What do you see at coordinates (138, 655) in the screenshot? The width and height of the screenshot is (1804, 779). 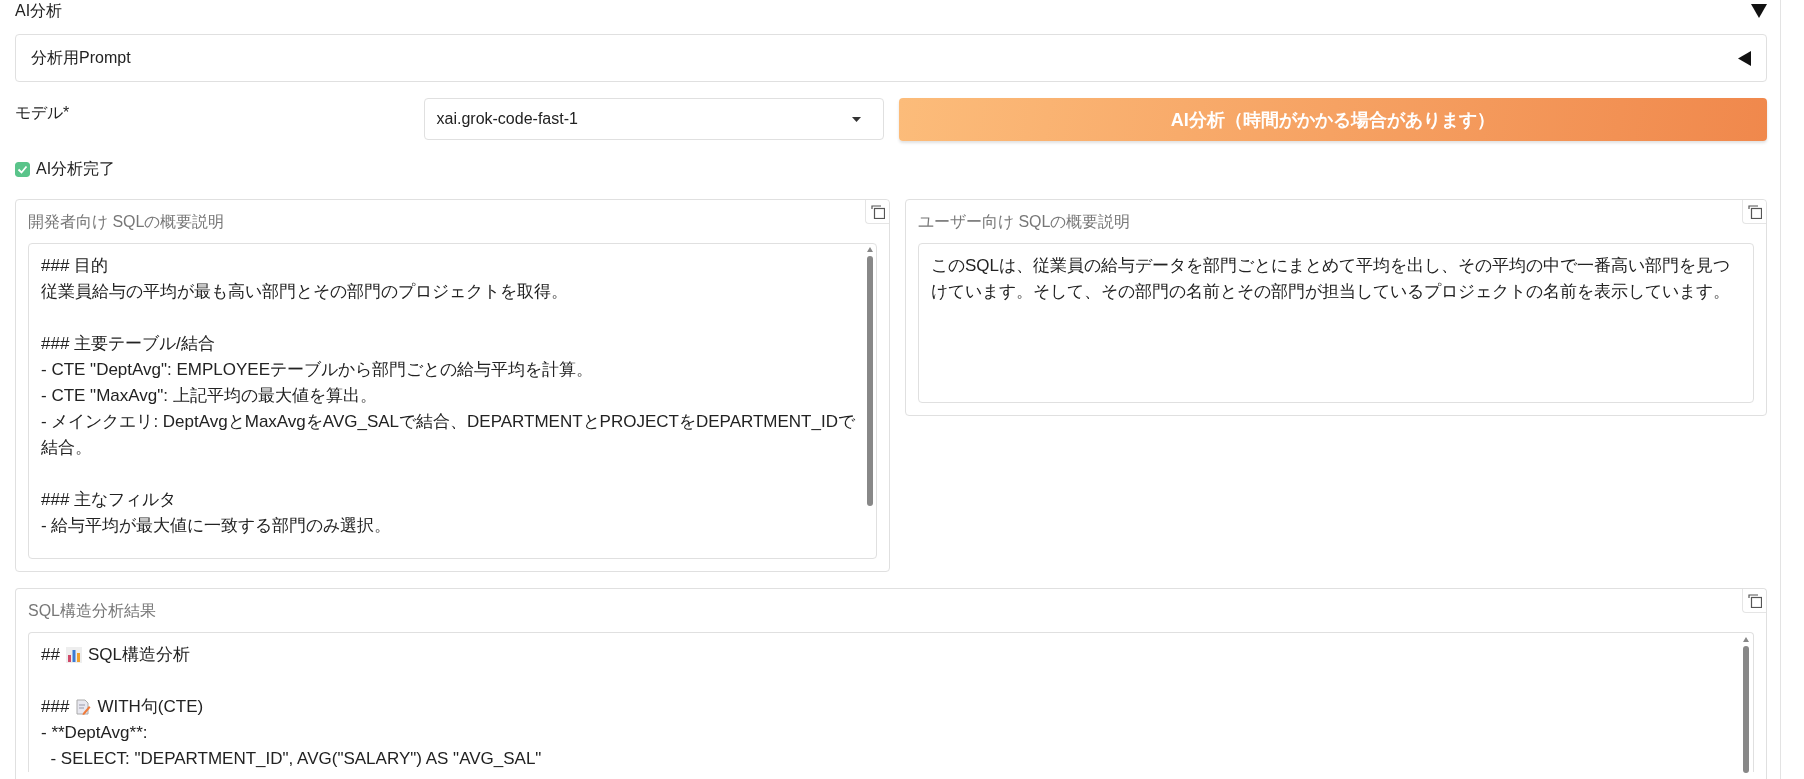 I see `text-line: SQL構造分析` at bounding box center [138, 655].